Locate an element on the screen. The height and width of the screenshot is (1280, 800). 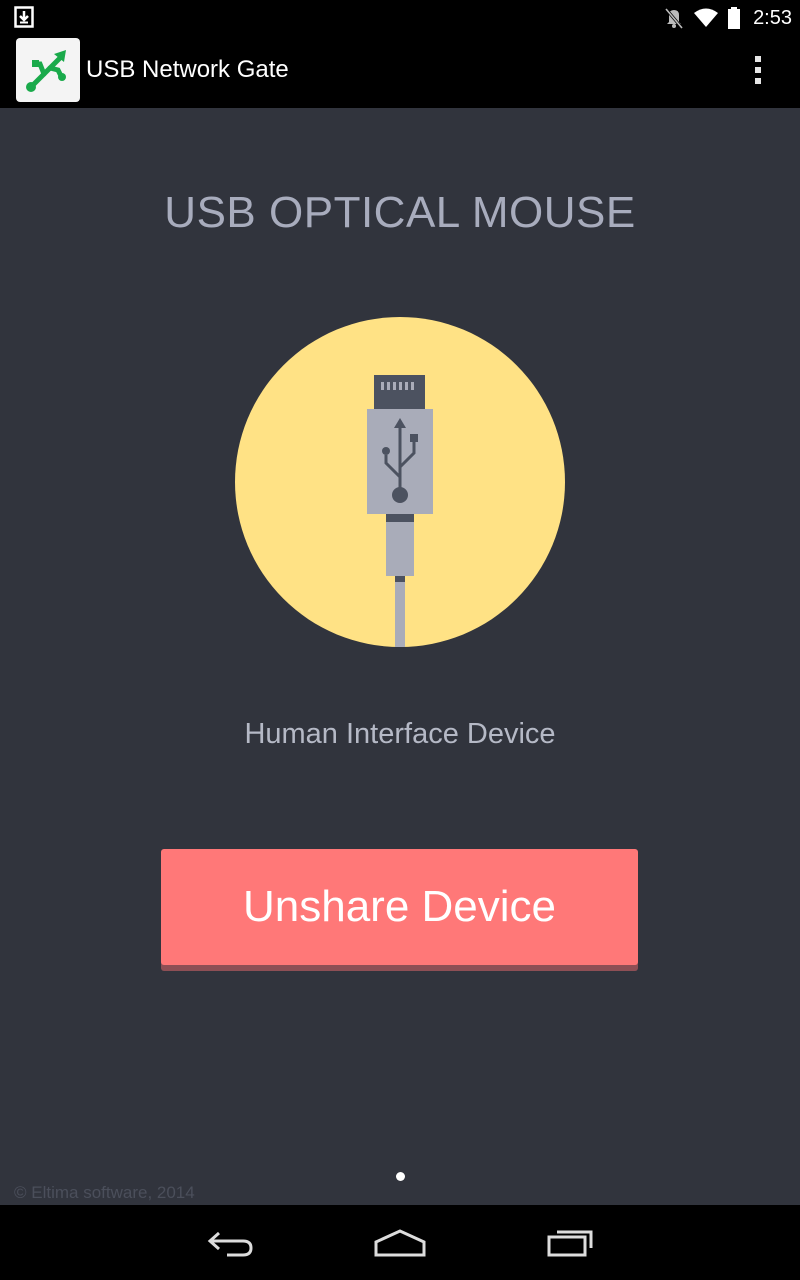
navigation-bar is located at coordinates (400, 1242).